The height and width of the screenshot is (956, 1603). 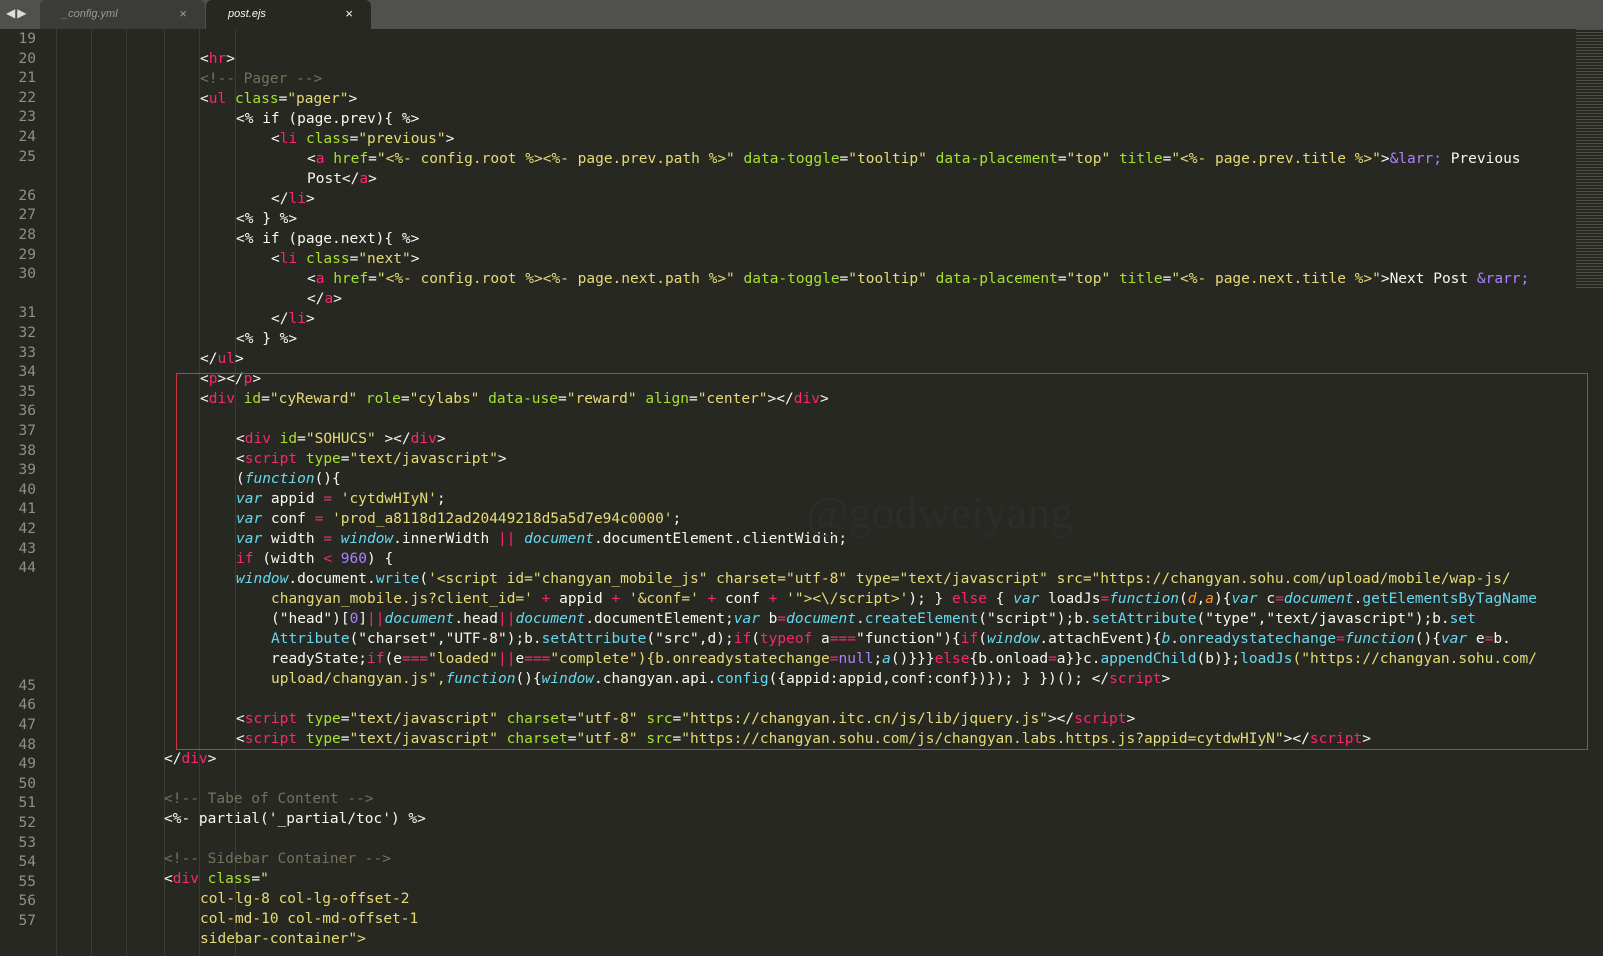 I want to click on code-line-27: <% } %>, so click(x=267, y=219).